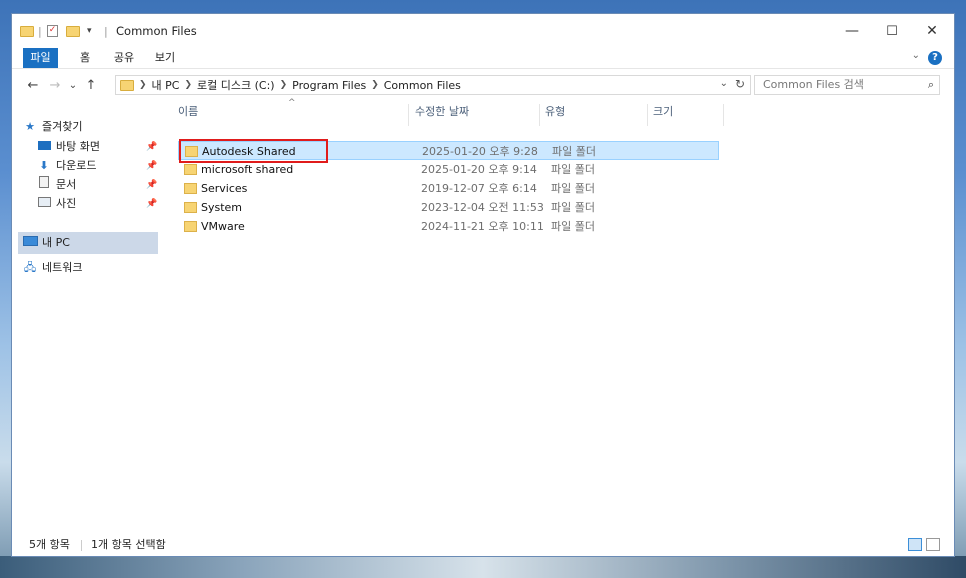  Describe the element at coordinates (30, 267) in the screenshot. I see `network-icon: 🖧` at that location.